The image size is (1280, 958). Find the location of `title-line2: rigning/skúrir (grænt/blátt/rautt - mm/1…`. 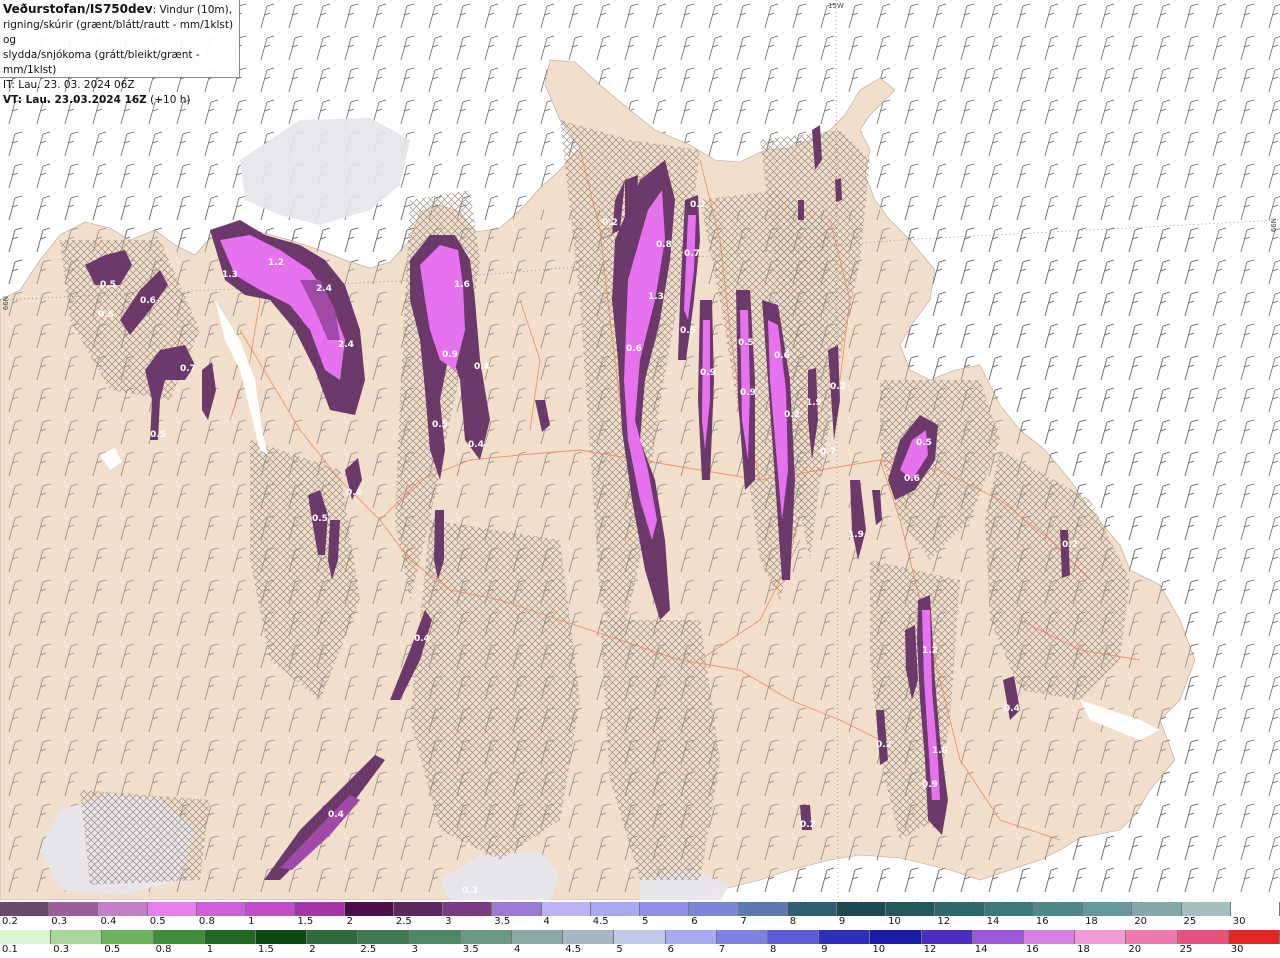

title-line2: rigning/skúrir (grænt/blátt/rautt - mm/1… is located at coordinates (118, 32).